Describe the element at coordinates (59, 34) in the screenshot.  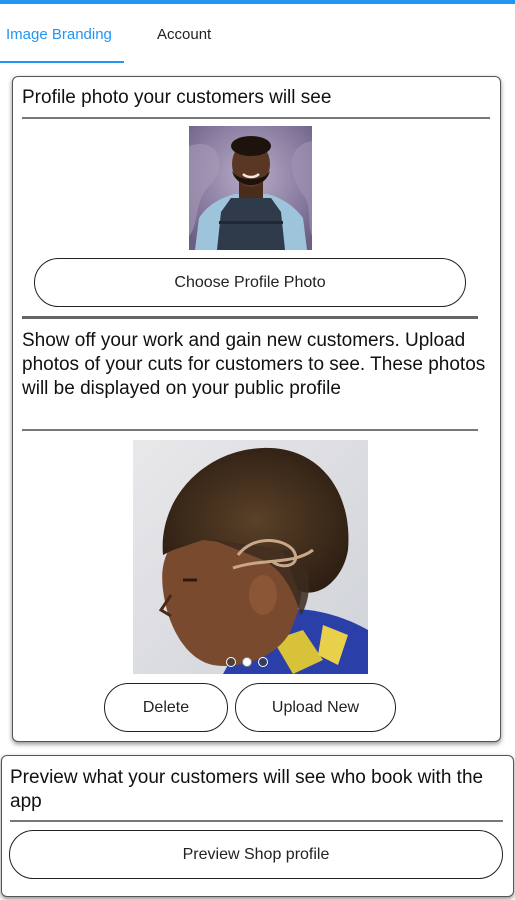
I see `tab-image-branding: Image Branding` at that location.